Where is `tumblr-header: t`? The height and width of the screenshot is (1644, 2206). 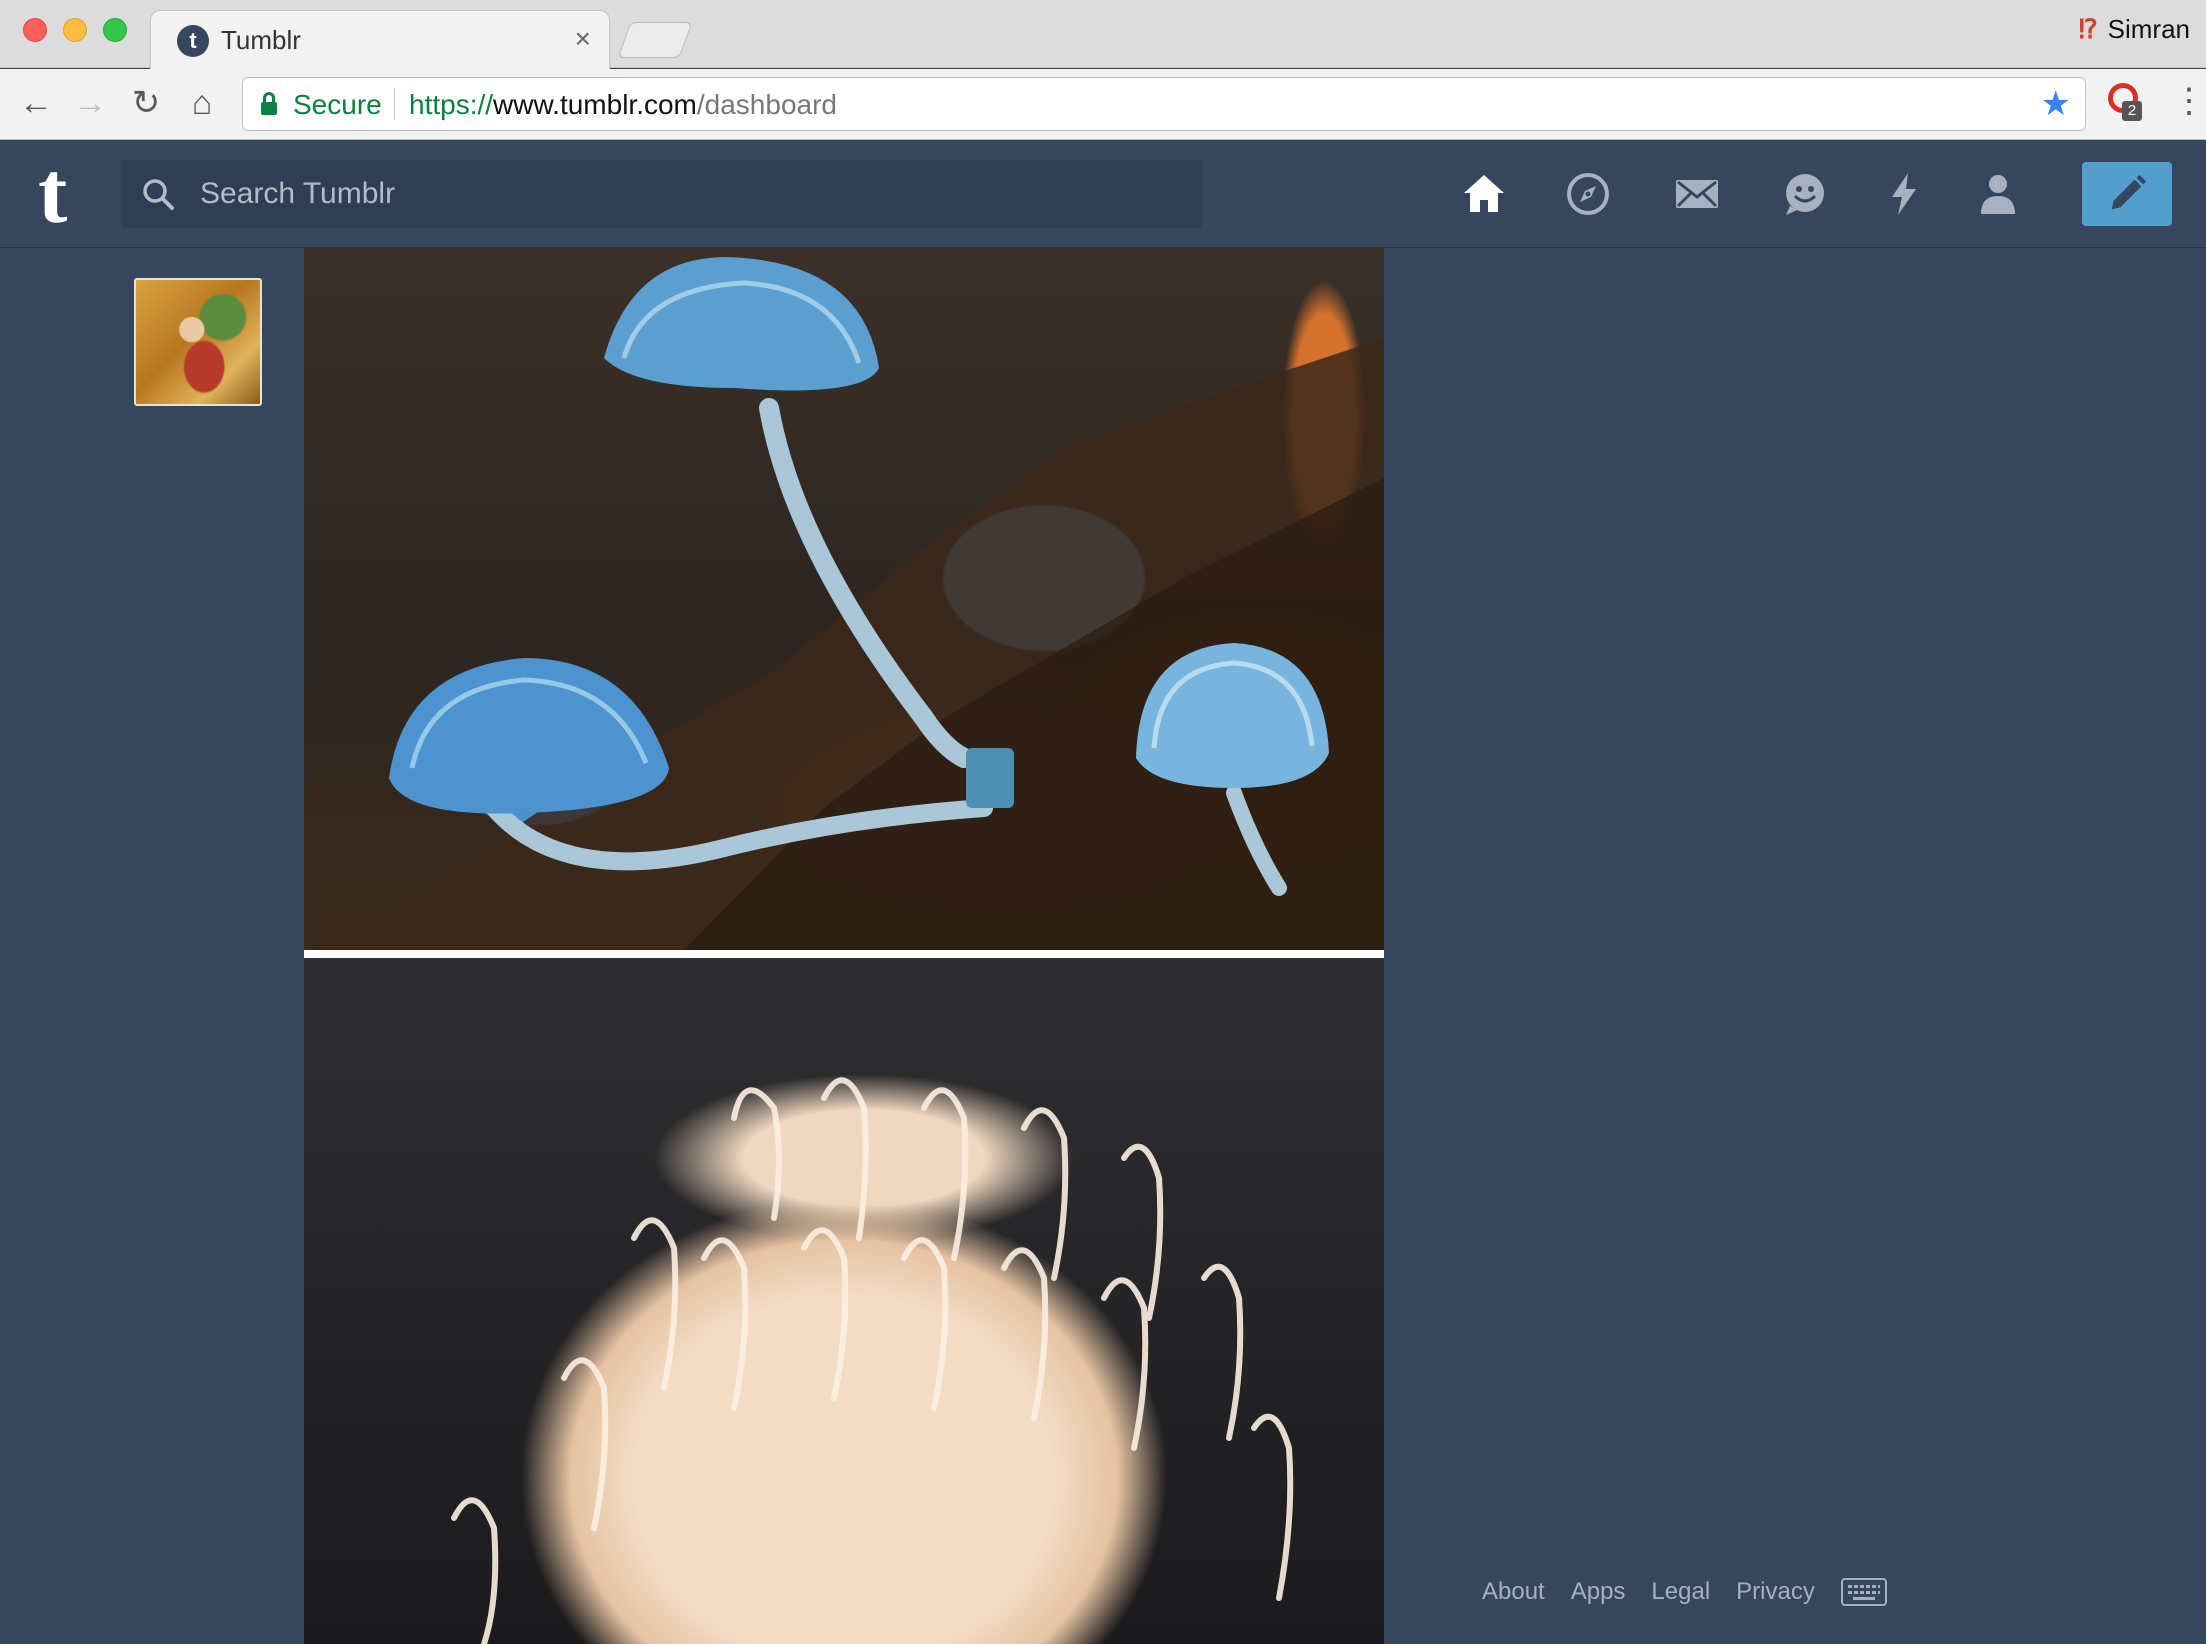
tumblr-header: t is located at coordinates (1103, 194).